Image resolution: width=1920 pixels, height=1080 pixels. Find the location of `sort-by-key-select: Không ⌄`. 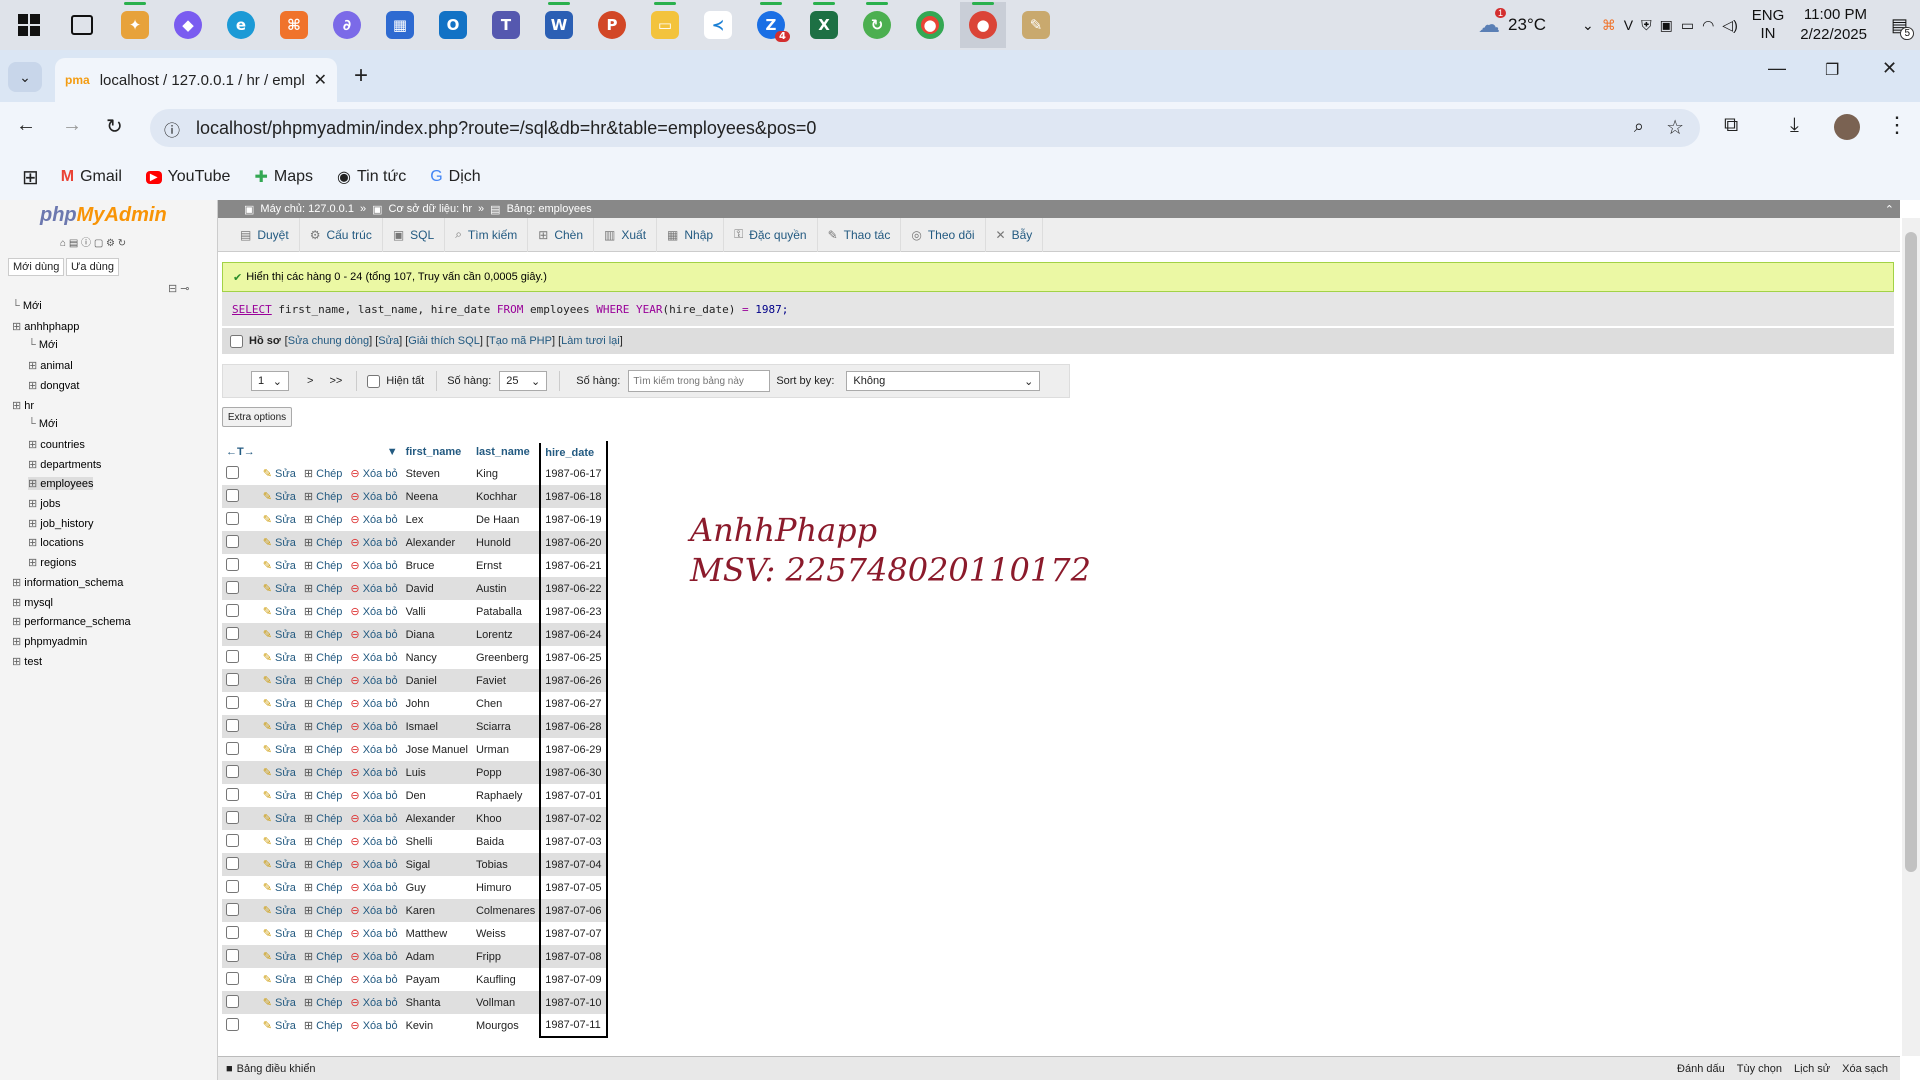

sort-by-key-select: Không ⌄ is located at coordinates (943, 381).